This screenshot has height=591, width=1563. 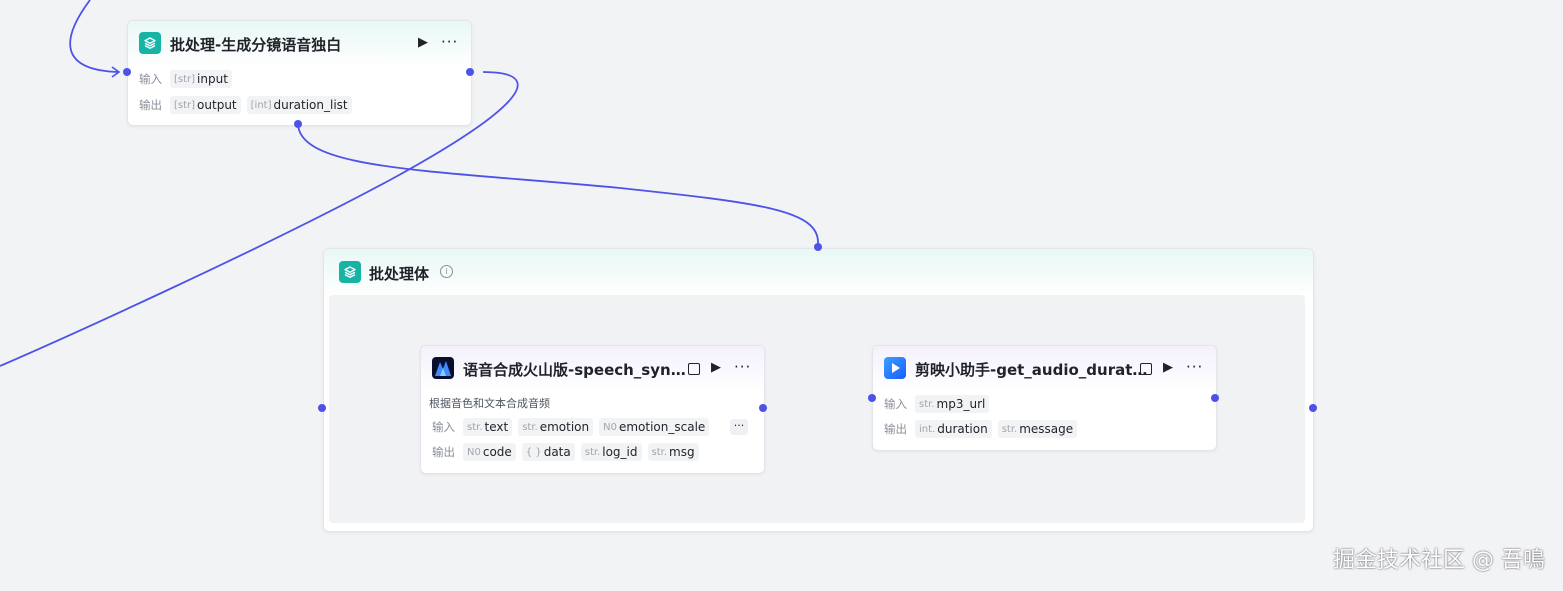 I want to click on outputs-row: 输出 N0 code { } data str. log_id str. msg, so click(x=568, y=452).